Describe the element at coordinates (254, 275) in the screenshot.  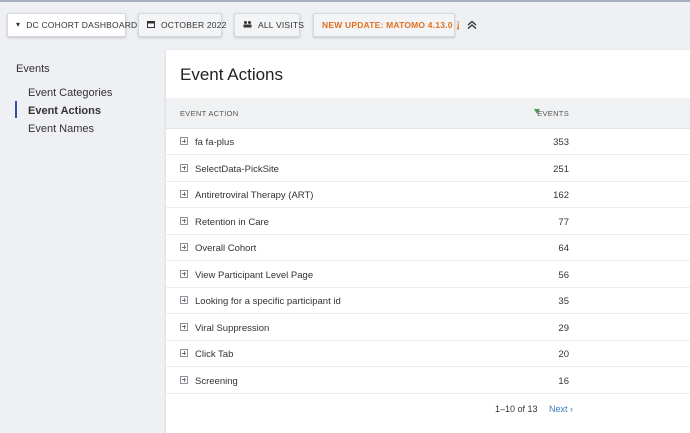
I see `row-label: View Participant Level Page` at that location.